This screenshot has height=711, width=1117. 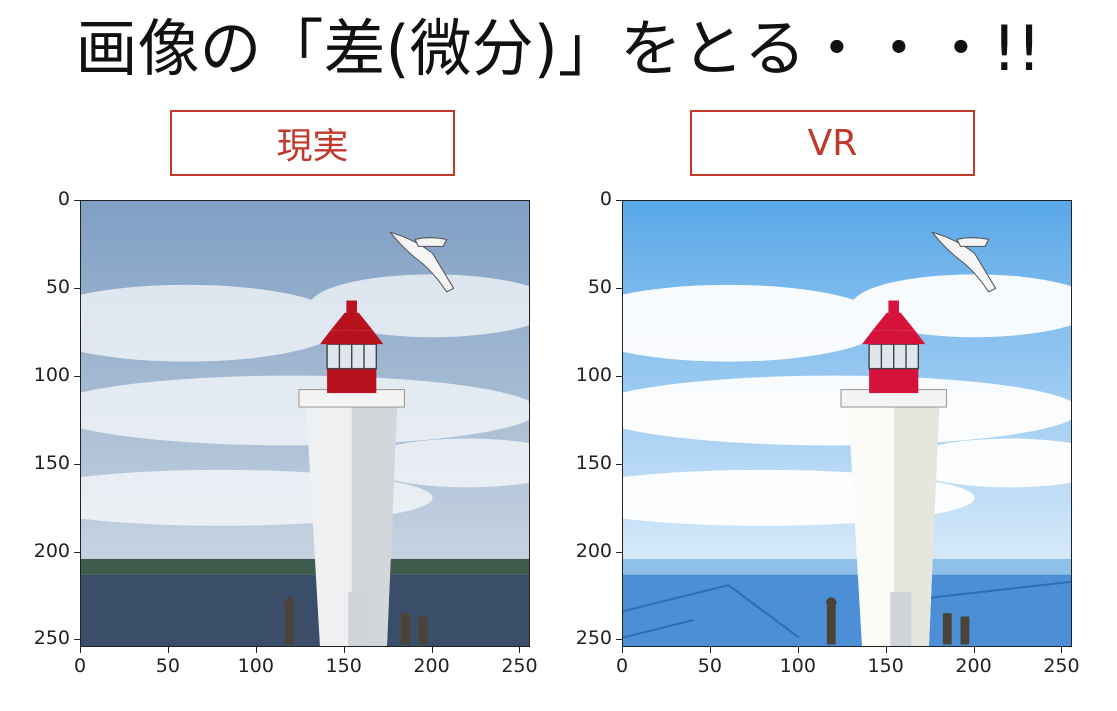 What do you see at coordinates (832, 143) in the screenshot?
I see `label-vr: VR` at bounding box center [832, 143].